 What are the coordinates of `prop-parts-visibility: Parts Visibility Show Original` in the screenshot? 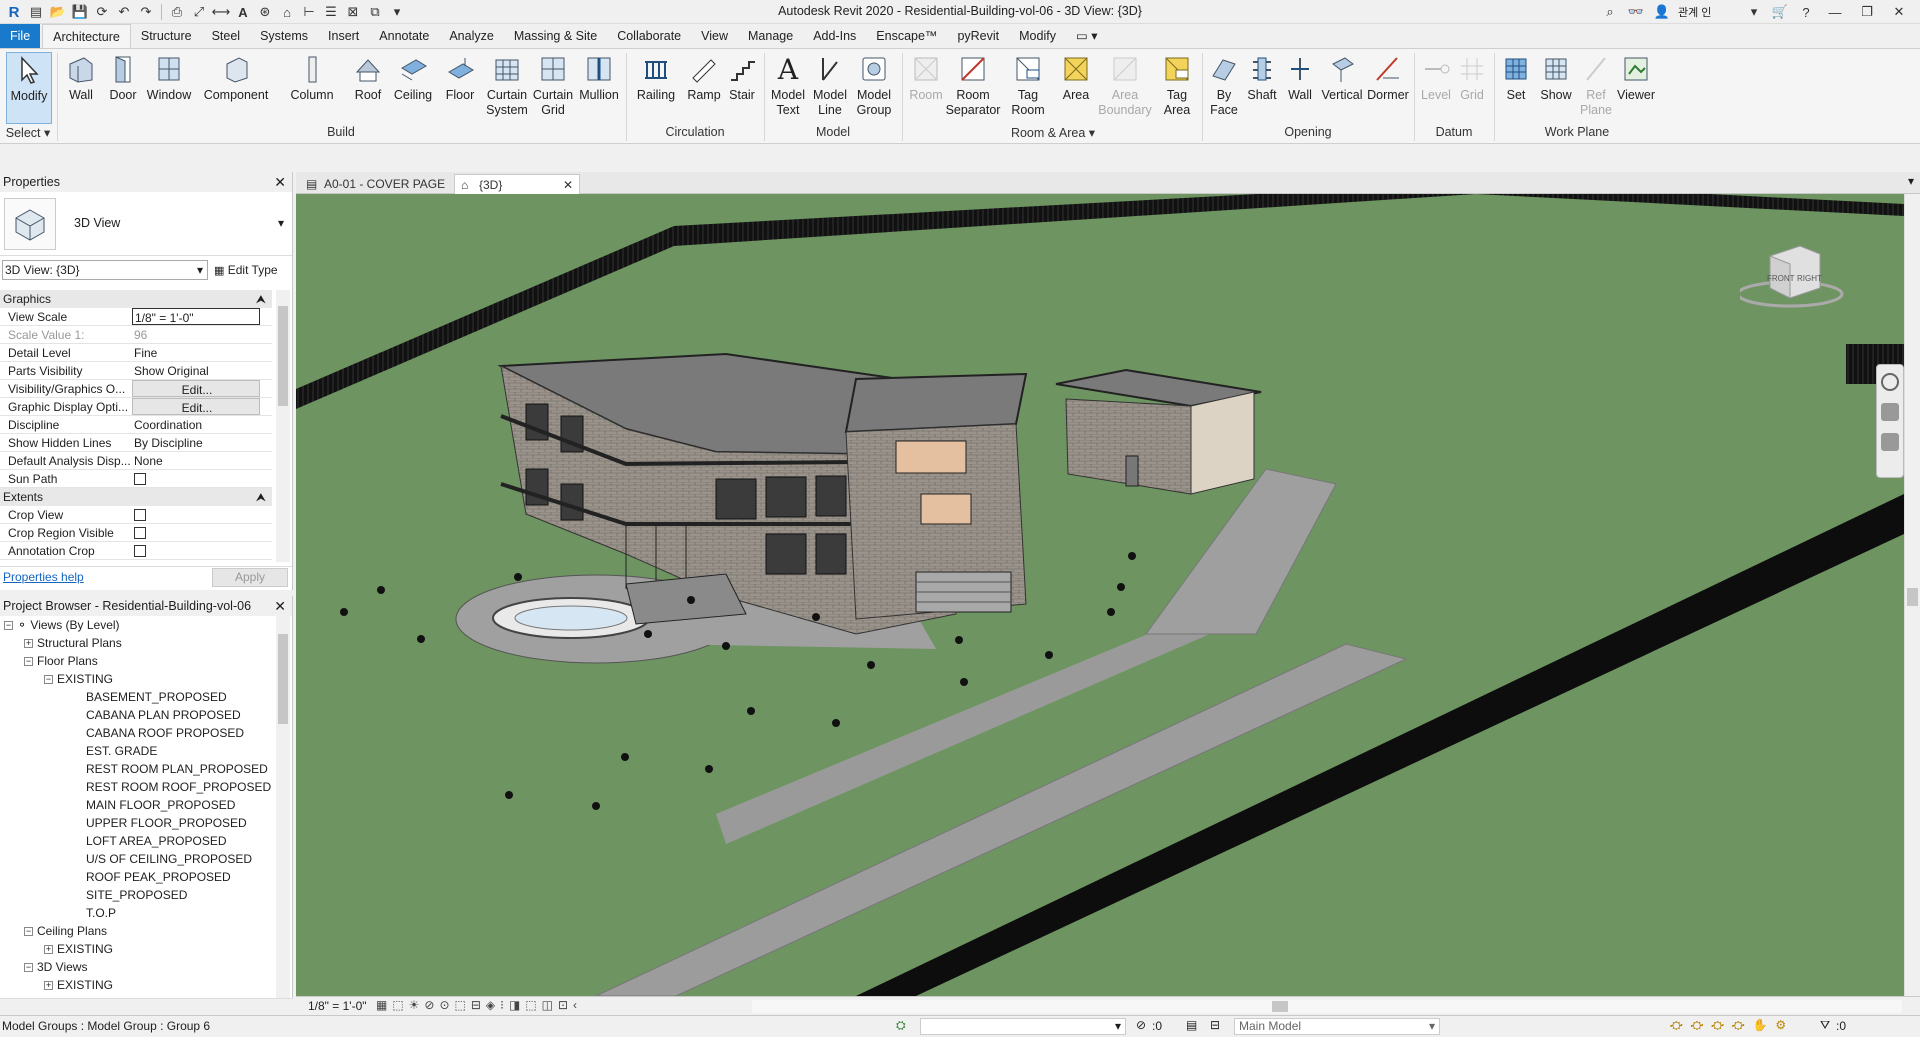 It's located at (136, 371).